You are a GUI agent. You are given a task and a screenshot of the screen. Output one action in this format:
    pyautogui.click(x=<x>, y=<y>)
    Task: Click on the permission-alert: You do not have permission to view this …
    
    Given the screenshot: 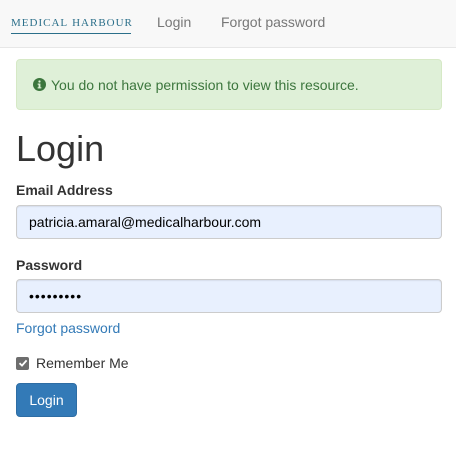 What is the action you would take?
    pyautogui.click(x=229, y=84)
    